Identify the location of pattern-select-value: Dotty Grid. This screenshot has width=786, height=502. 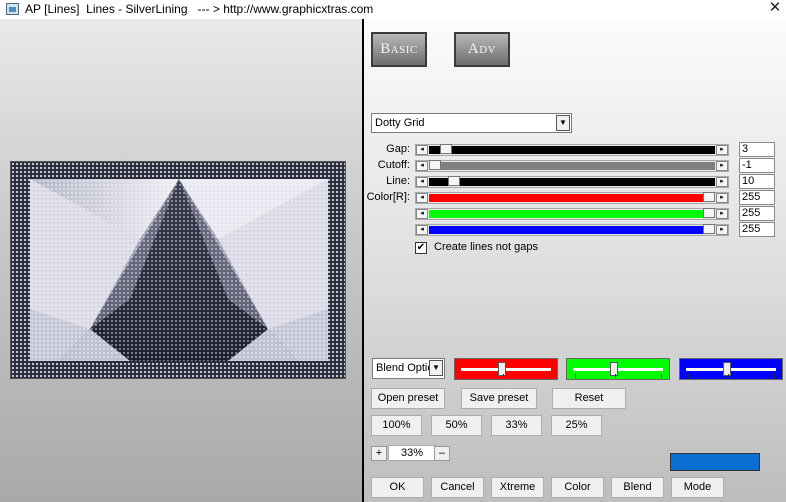
(400, 123).